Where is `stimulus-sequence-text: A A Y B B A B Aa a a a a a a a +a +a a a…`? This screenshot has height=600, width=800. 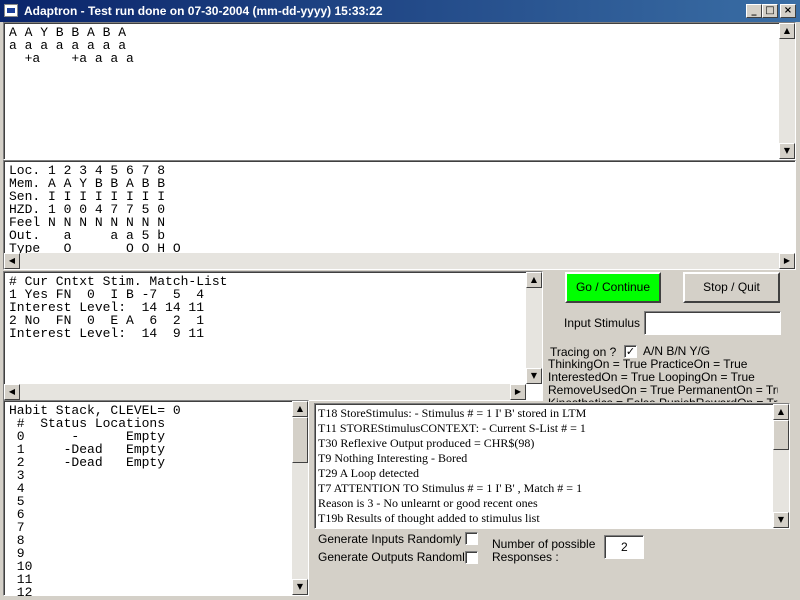 stimulus-sequence-text: A A Y B B A B Aa a a a a a a a +a +a a a… is located at coordinates (71, 45).